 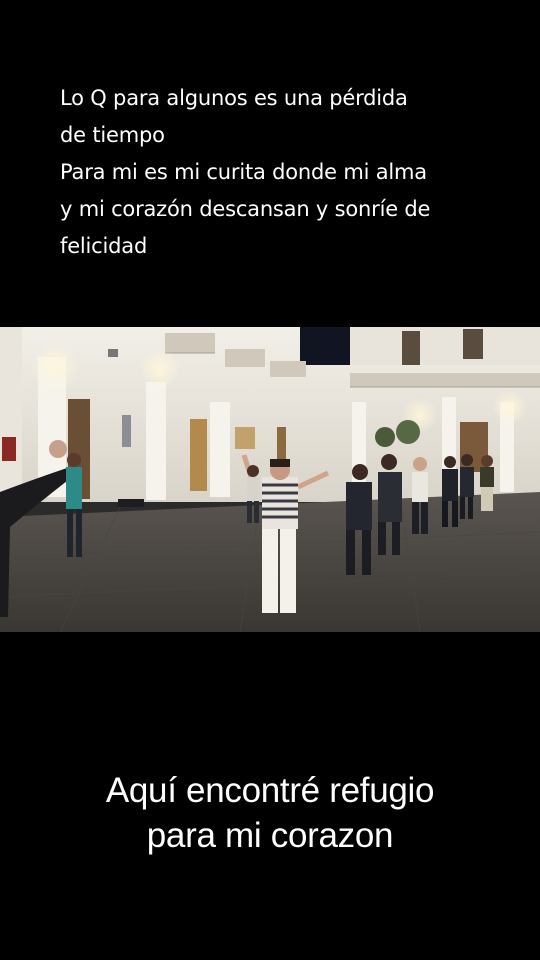 I want to click on bottom-caption: Aquí encontré refugio para mi corazon, so click(x=270, y=813).